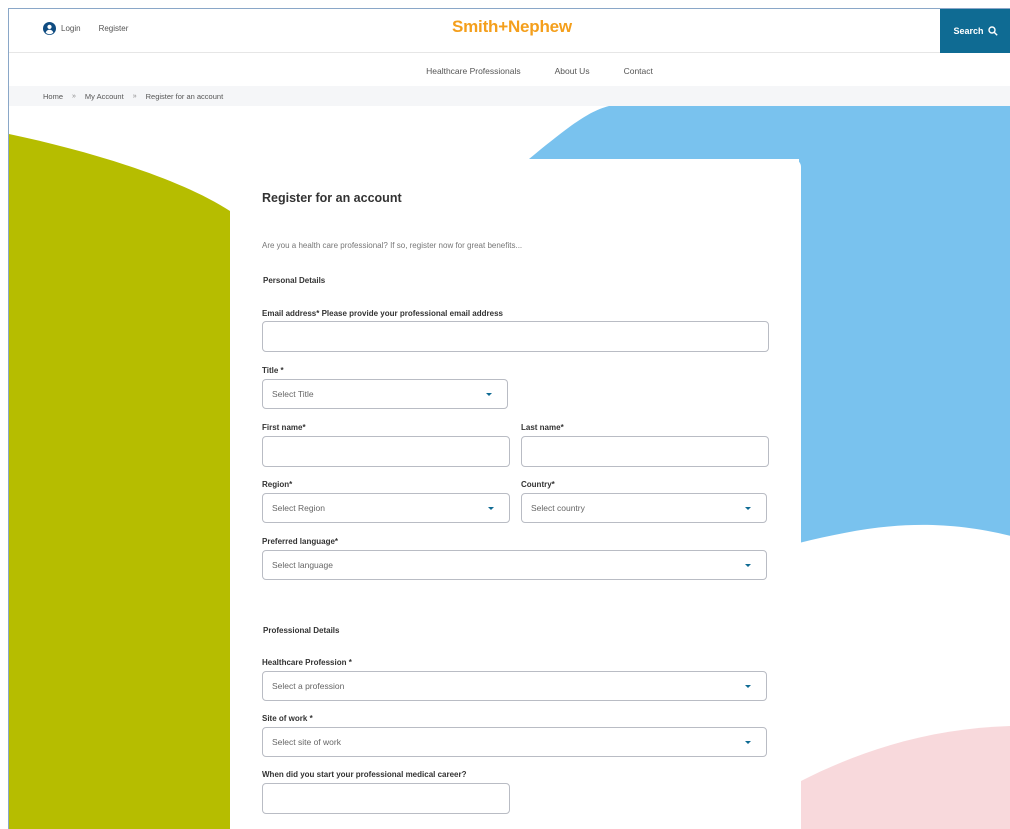 Image resolution: width=1010 pixels, height=829 pixels. I want to click on country-label: Country*, so click(538, 484).